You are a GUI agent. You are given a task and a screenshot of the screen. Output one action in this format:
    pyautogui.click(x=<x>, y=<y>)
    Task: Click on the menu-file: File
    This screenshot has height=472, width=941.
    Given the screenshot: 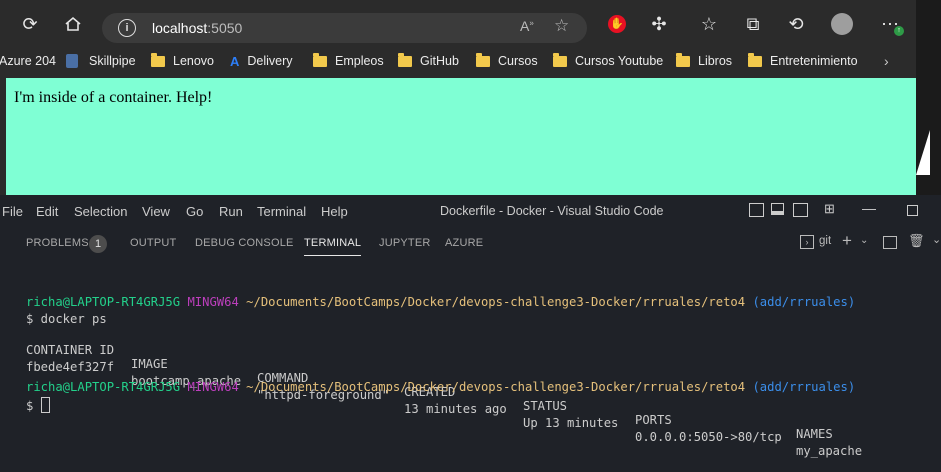 What is the action you would take?
    pyautogui.click(x=12, y=211)
    